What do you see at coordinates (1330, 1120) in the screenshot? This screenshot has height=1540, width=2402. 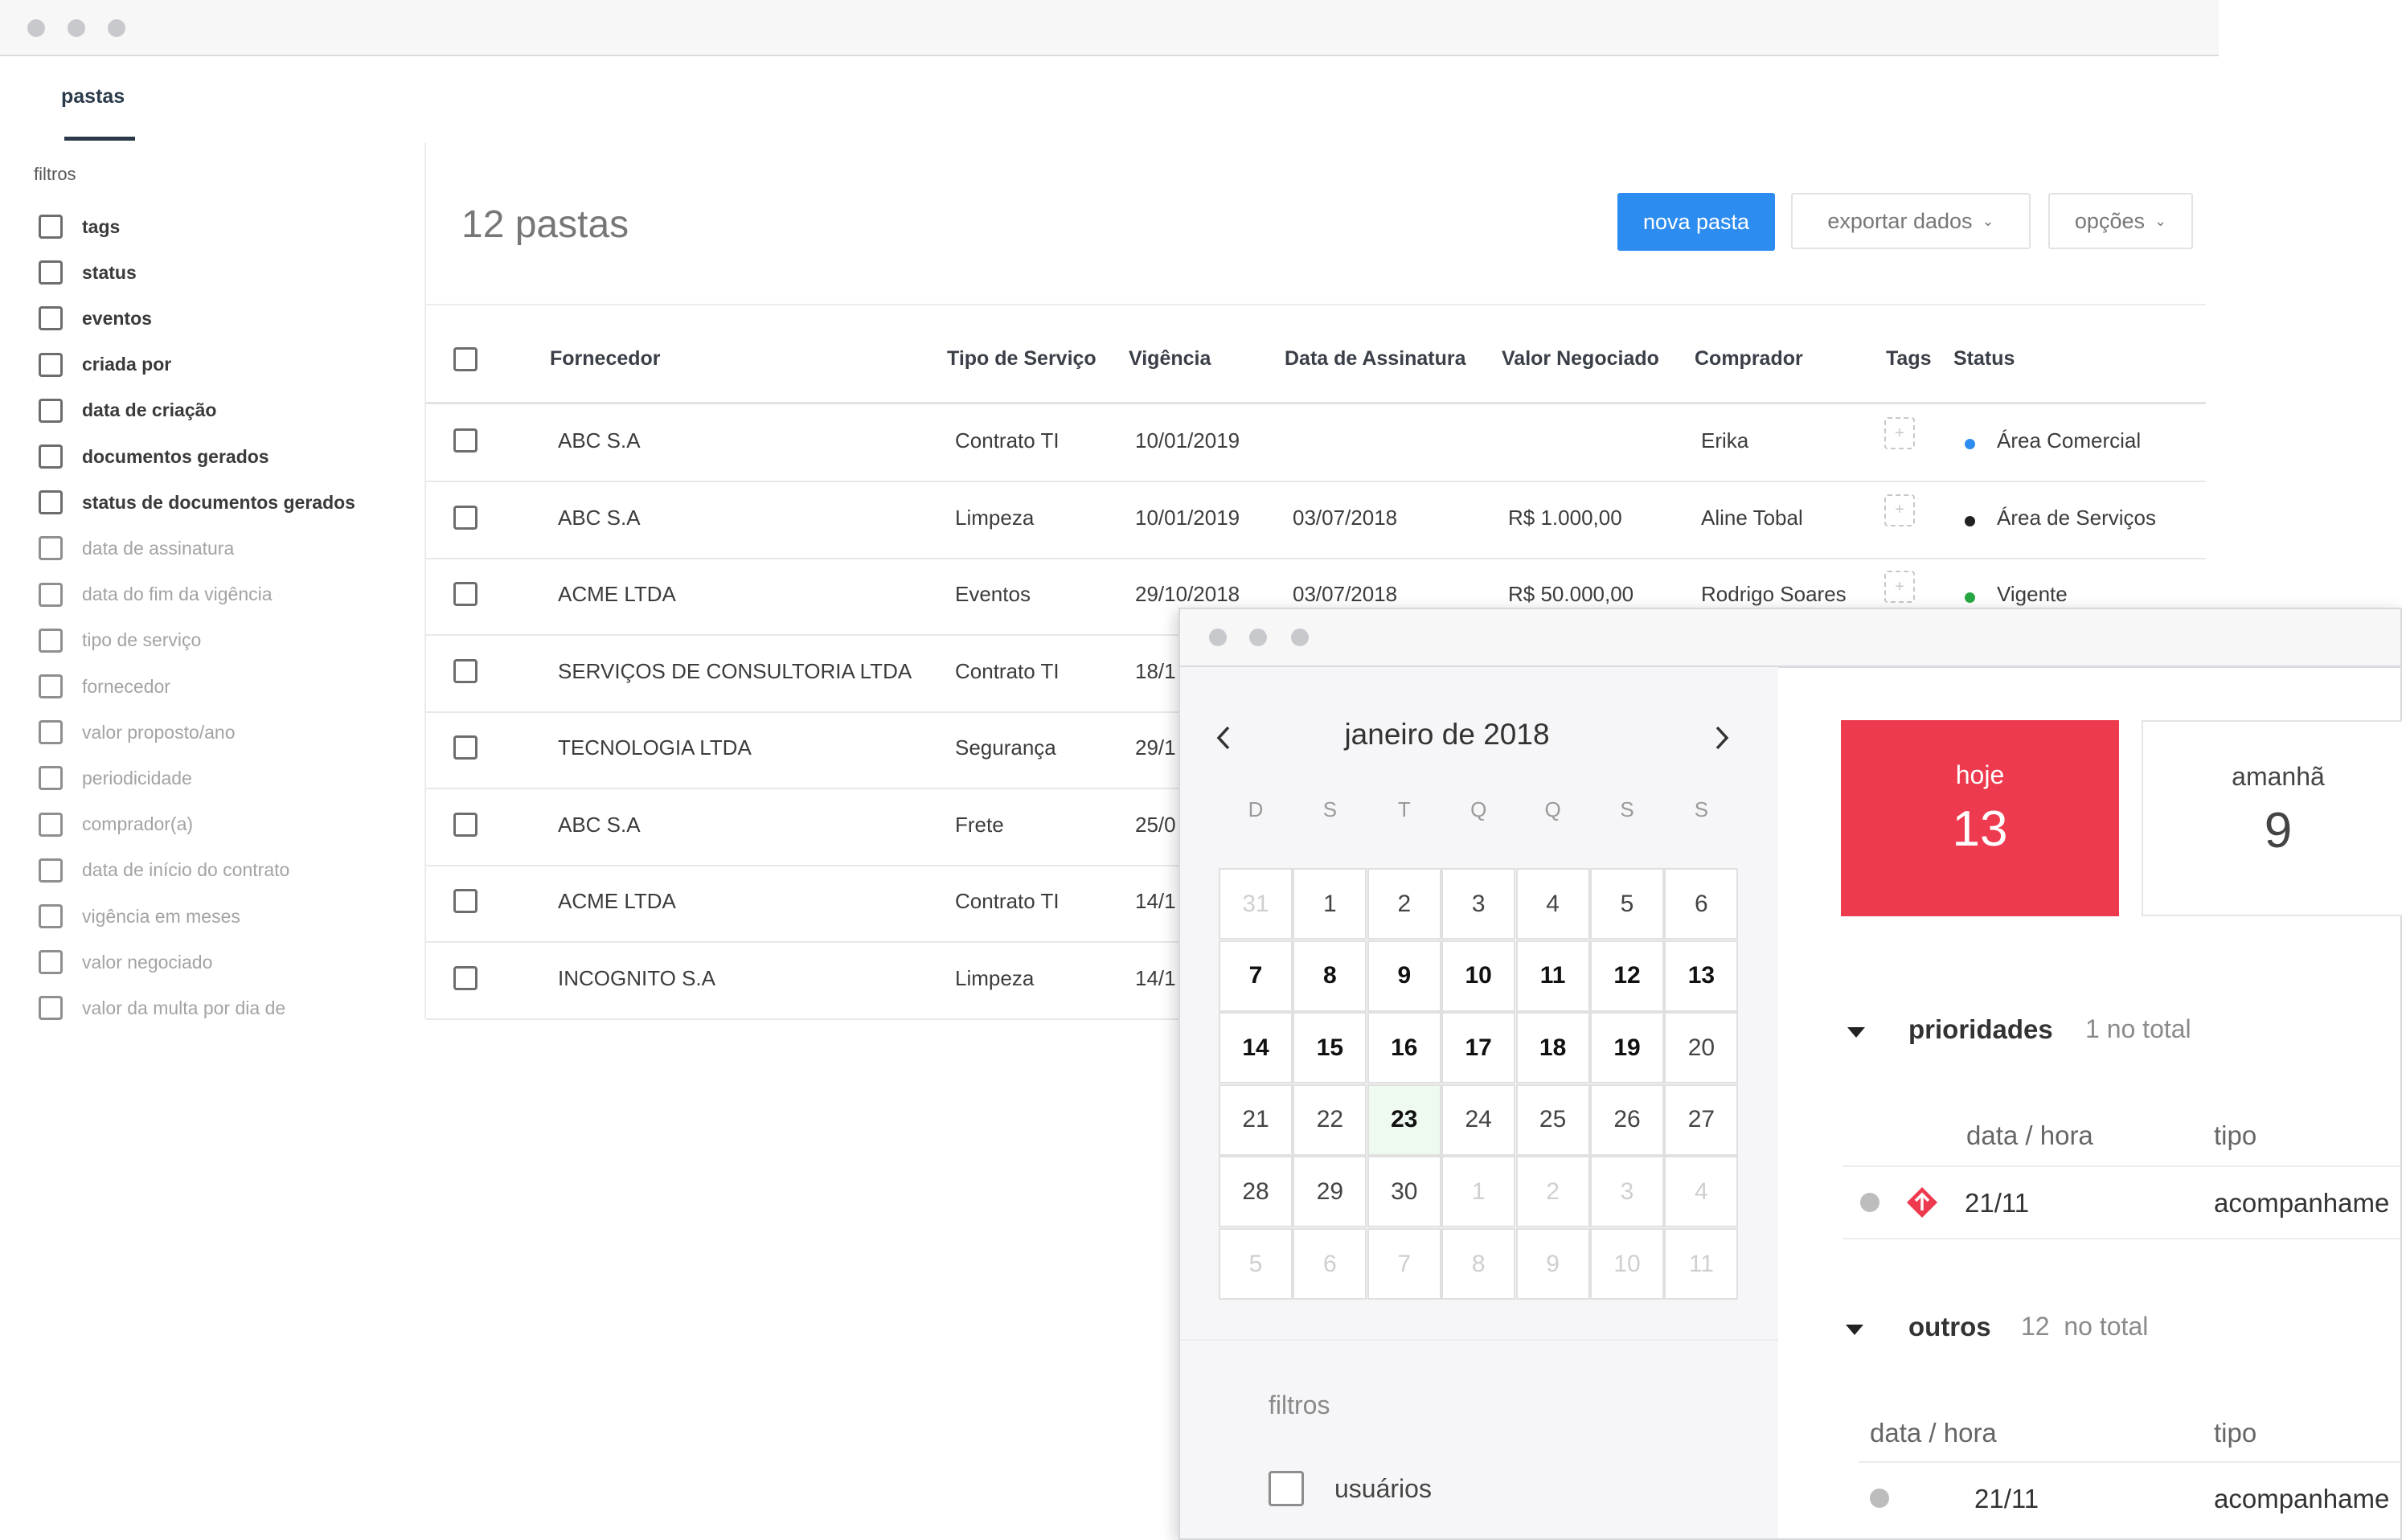 I see `calendar-day: 22` at bounding box center [1330, 1120].